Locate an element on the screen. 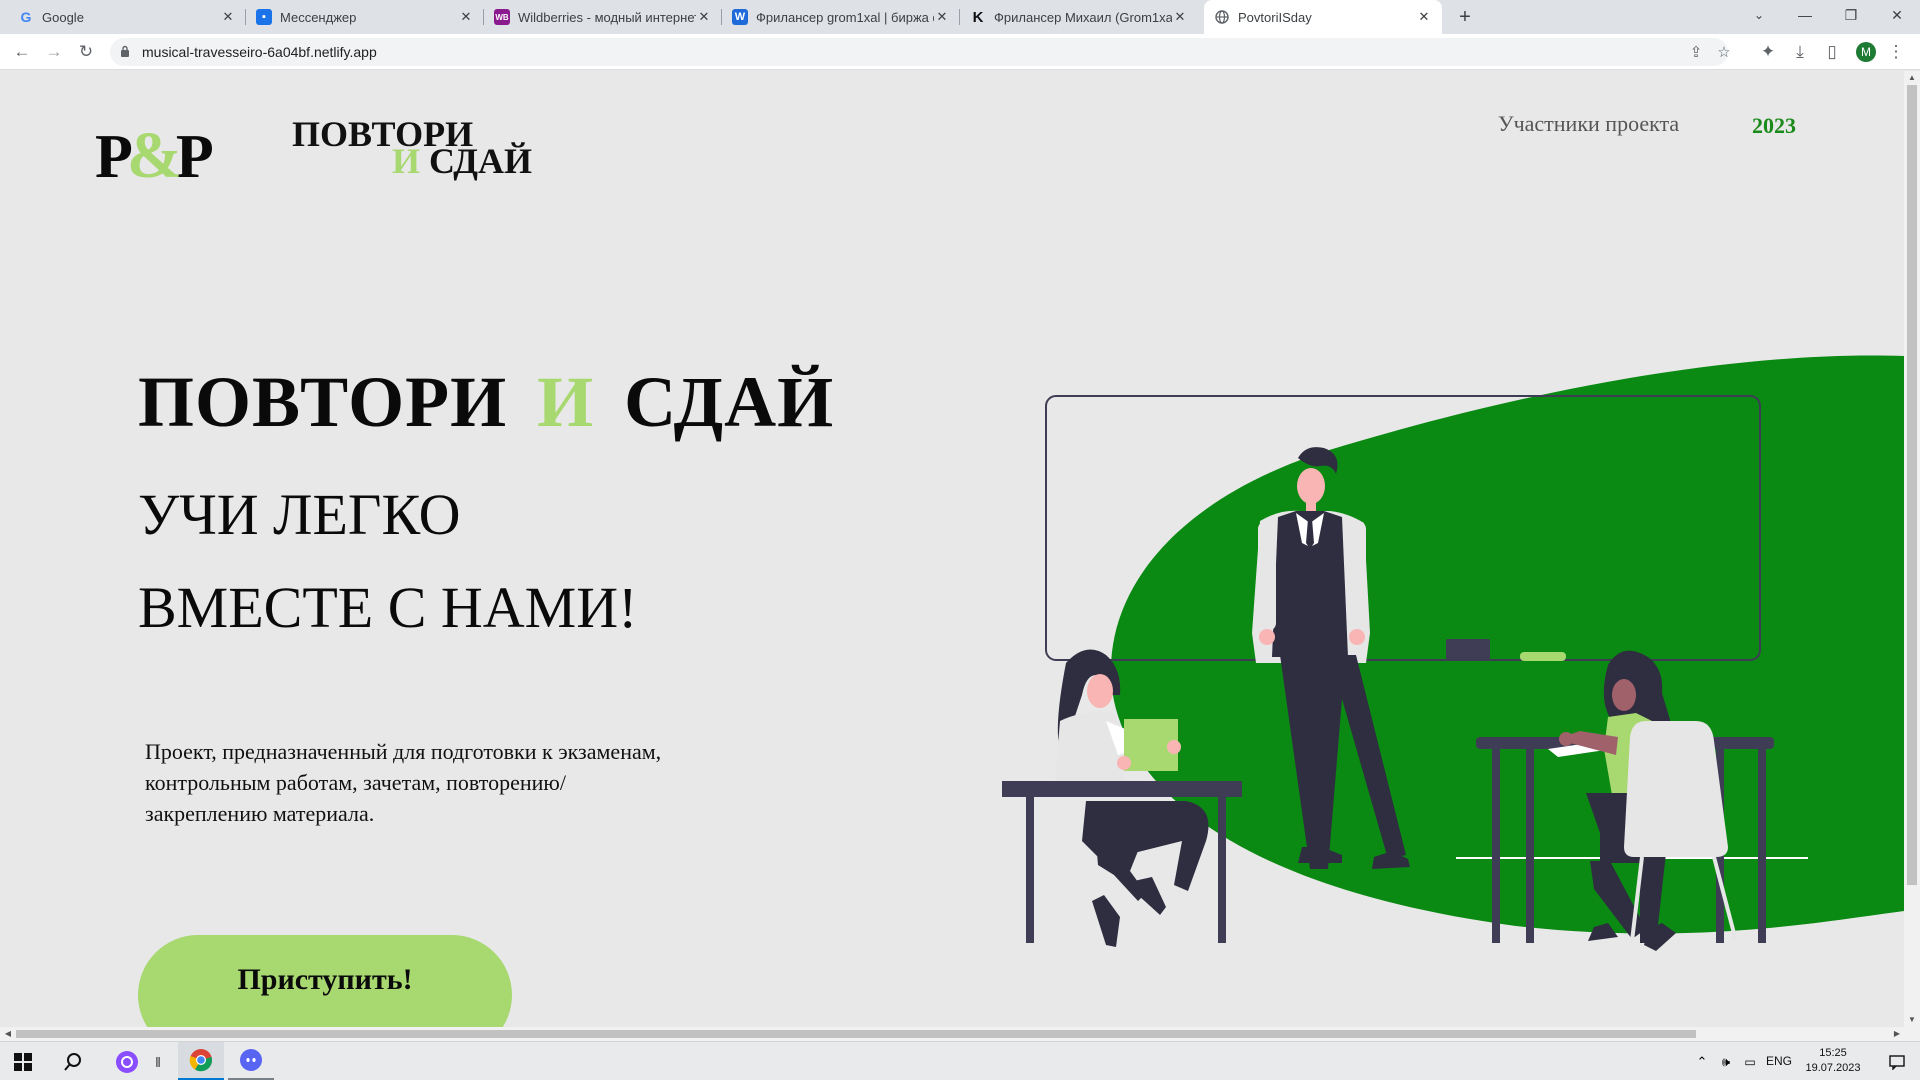  forward-icon: → is located at coordinates (54, 52).